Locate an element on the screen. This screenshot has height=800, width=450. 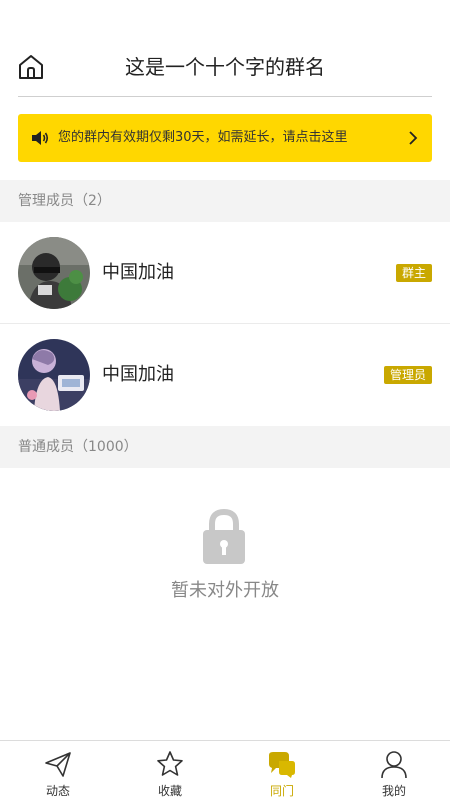
bottom-tab-bar: 动态 收藏 同门 我的 is located at coordinates (225, 770).